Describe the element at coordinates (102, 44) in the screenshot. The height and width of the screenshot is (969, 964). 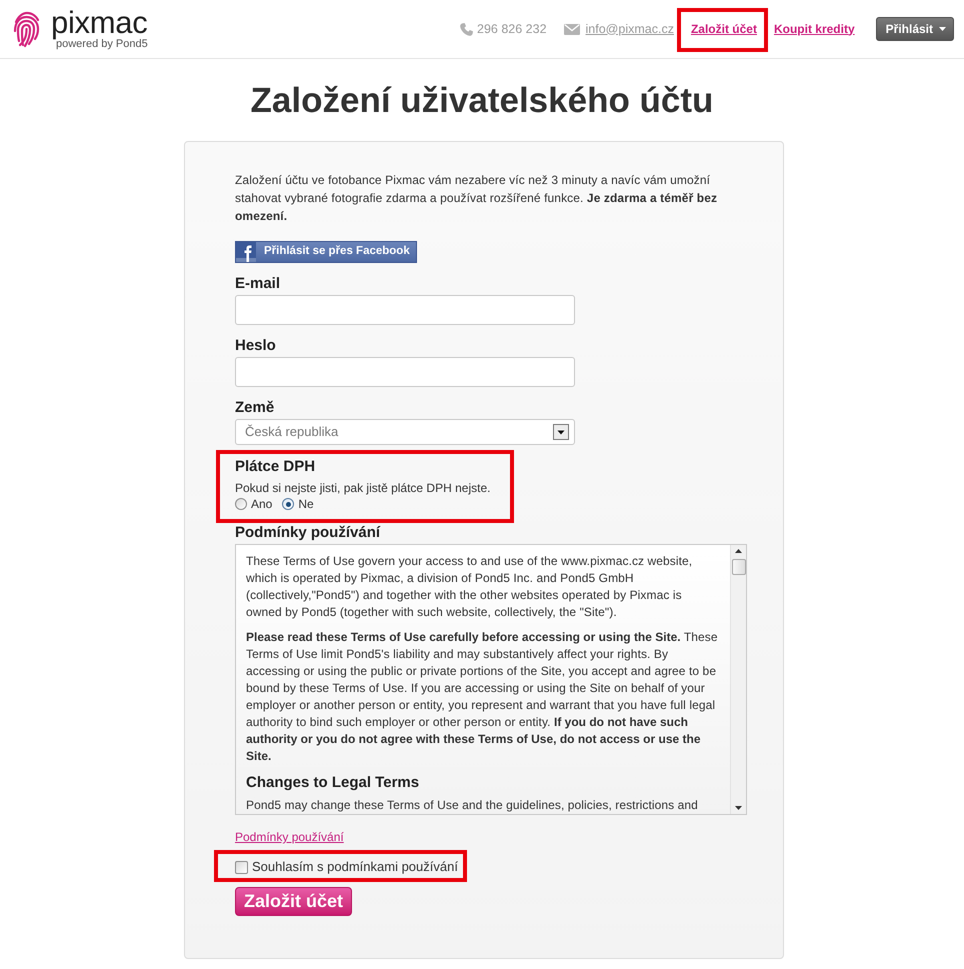
I see `logo-tagline: powered by Pond5` at that location.